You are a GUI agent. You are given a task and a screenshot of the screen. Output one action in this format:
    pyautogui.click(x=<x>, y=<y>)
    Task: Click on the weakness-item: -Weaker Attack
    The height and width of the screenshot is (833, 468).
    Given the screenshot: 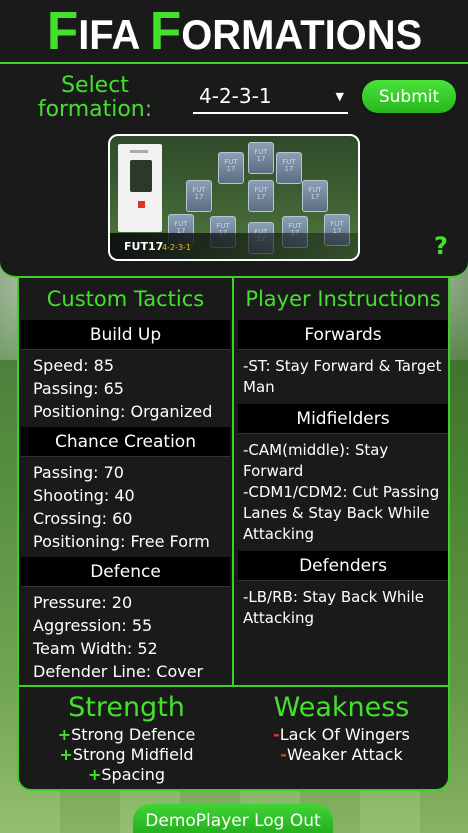 What is the action you would take?
    pyautogui.click(x=341, y=754)
    